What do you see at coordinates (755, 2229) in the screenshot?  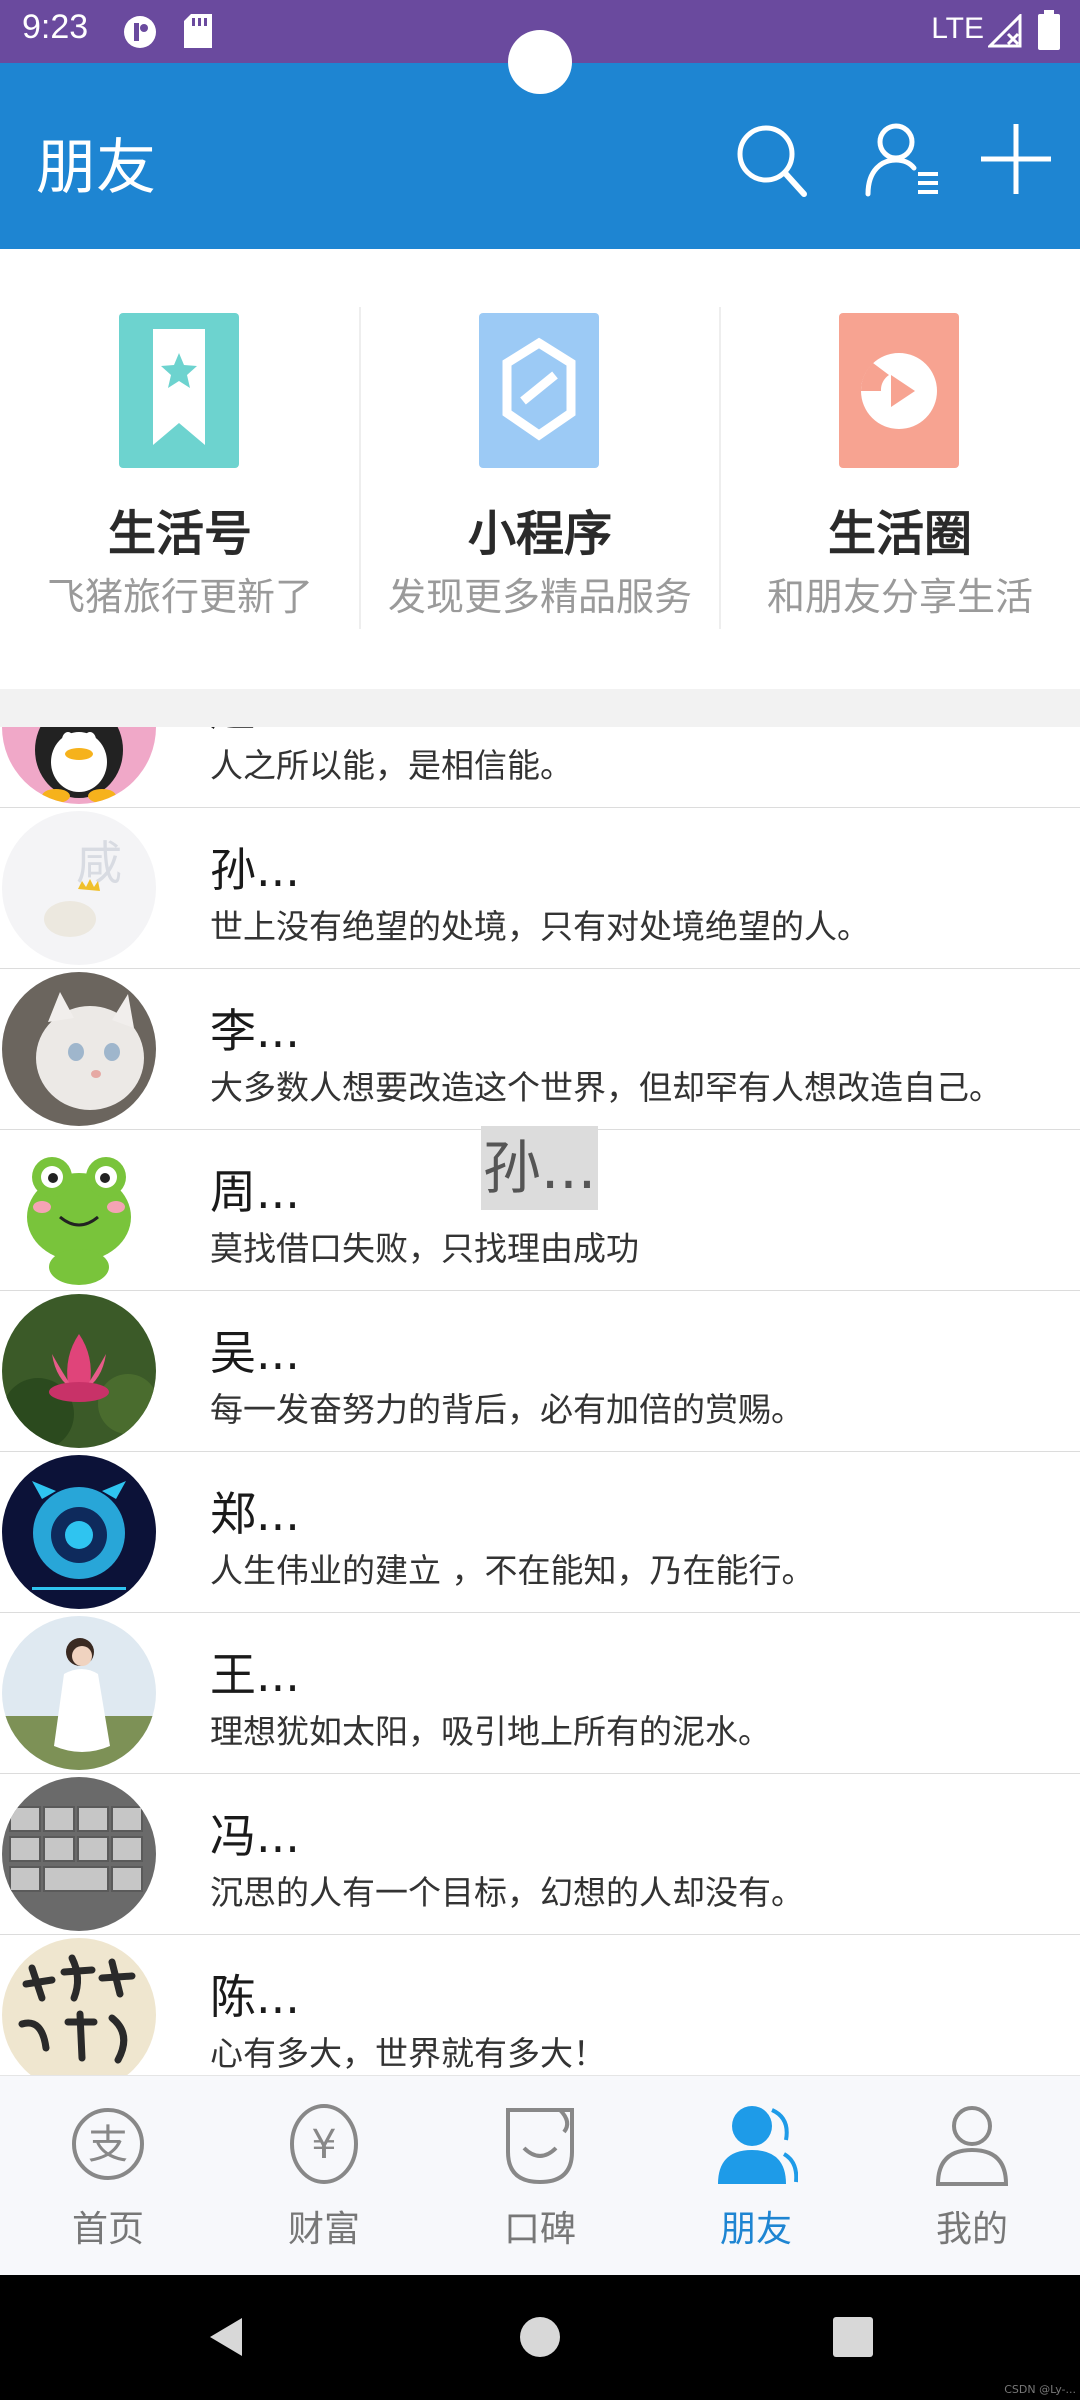 I see `tab-label: 朋友` at bounding box center [755, 2229].